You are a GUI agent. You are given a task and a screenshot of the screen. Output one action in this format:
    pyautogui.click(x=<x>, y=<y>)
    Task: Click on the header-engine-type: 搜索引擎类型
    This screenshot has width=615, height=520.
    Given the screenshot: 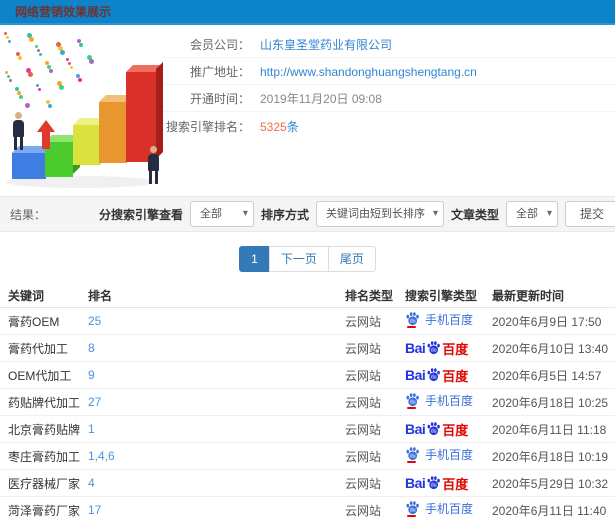 What is the action you would take?
    pyautogui.click(x=441, y=296)
    